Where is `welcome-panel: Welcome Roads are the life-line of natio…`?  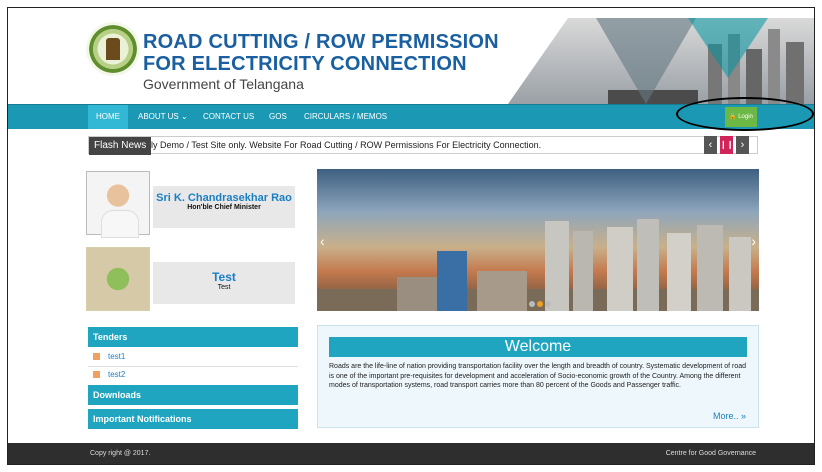 welcome-panel: Welcome Roads are the life-line of natio… is located at coordinates (538, 376).